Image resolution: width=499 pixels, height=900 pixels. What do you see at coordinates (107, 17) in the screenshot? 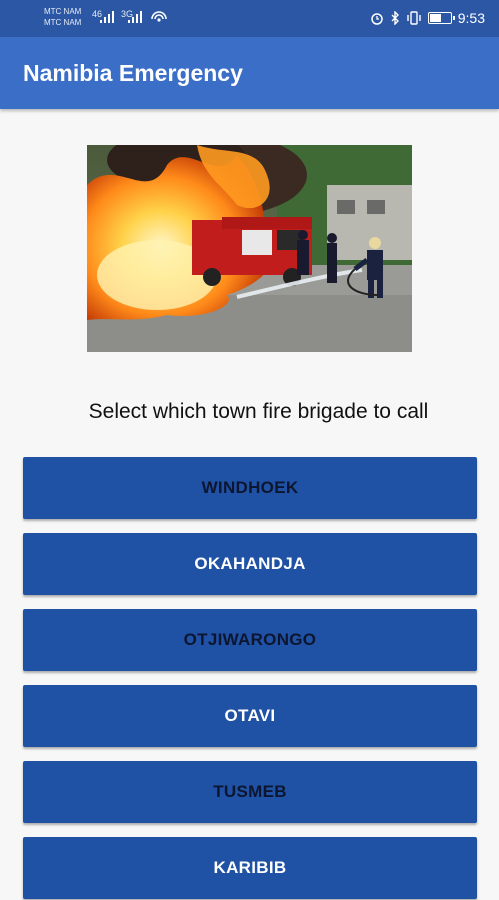
I see `signal-icon` at bounding box center [107, 17].